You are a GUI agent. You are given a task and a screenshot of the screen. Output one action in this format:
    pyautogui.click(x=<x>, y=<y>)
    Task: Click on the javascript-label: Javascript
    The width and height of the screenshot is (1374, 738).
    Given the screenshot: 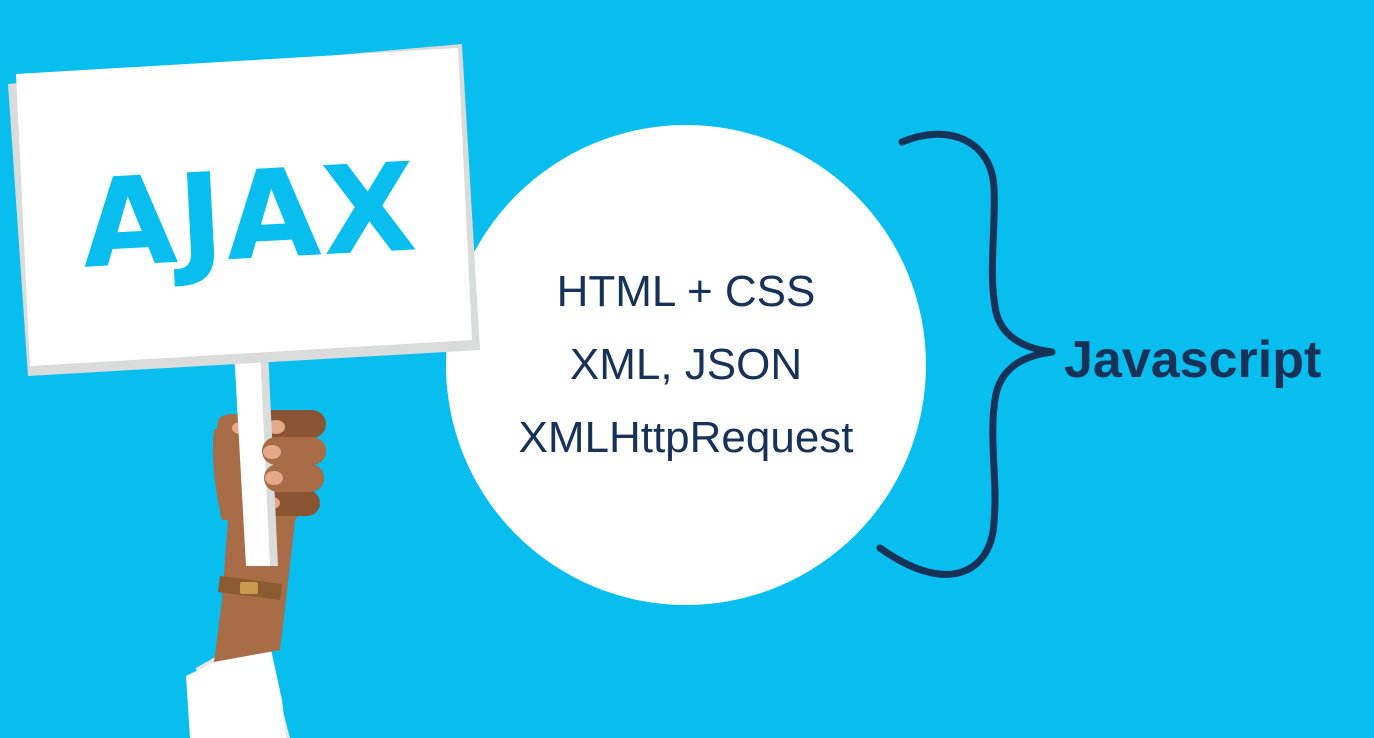 What is the action you would take?
    pyautogui.click(x=1193, y=360)
    